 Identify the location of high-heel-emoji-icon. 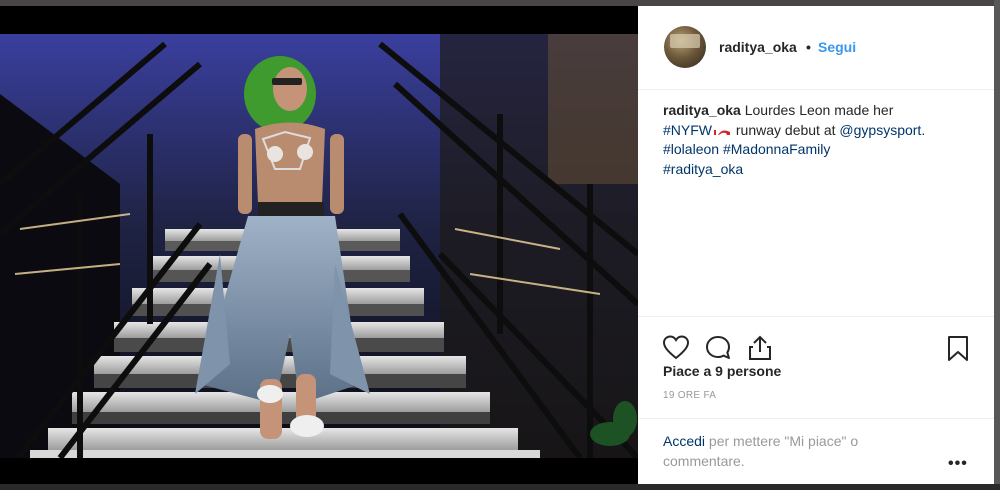
(721, 132).